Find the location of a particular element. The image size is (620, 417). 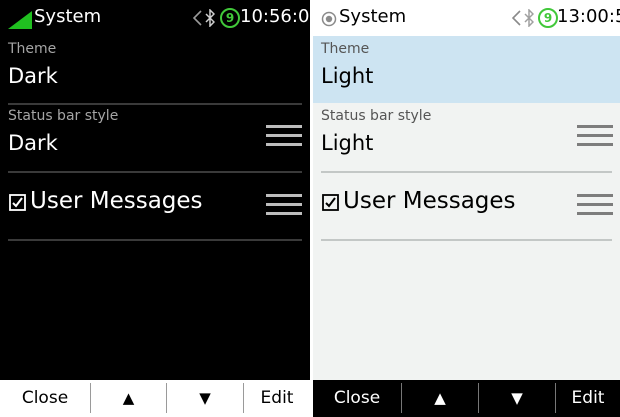

status-bar: System 9 10:56:07 is located at coordinates (155, 18).